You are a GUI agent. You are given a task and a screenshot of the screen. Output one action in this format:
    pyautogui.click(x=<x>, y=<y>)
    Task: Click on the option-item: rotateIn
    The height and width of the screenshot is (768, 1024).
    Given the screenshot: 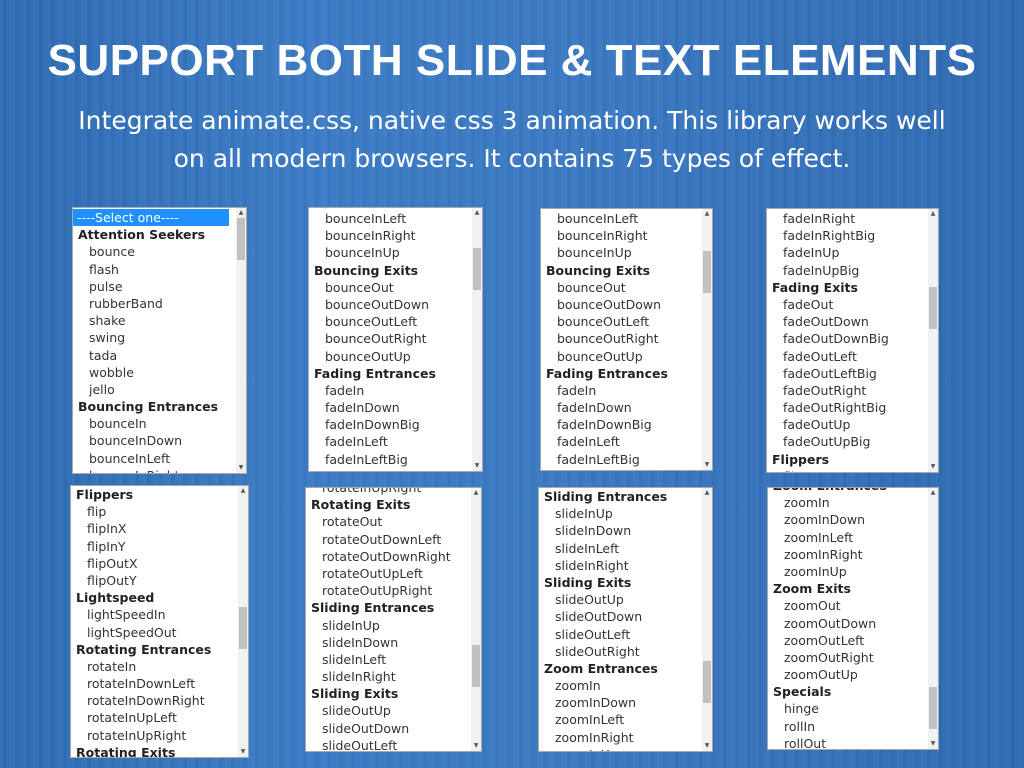 What is the action you would take?
    pyautogui.click(x=151, y=666)
    